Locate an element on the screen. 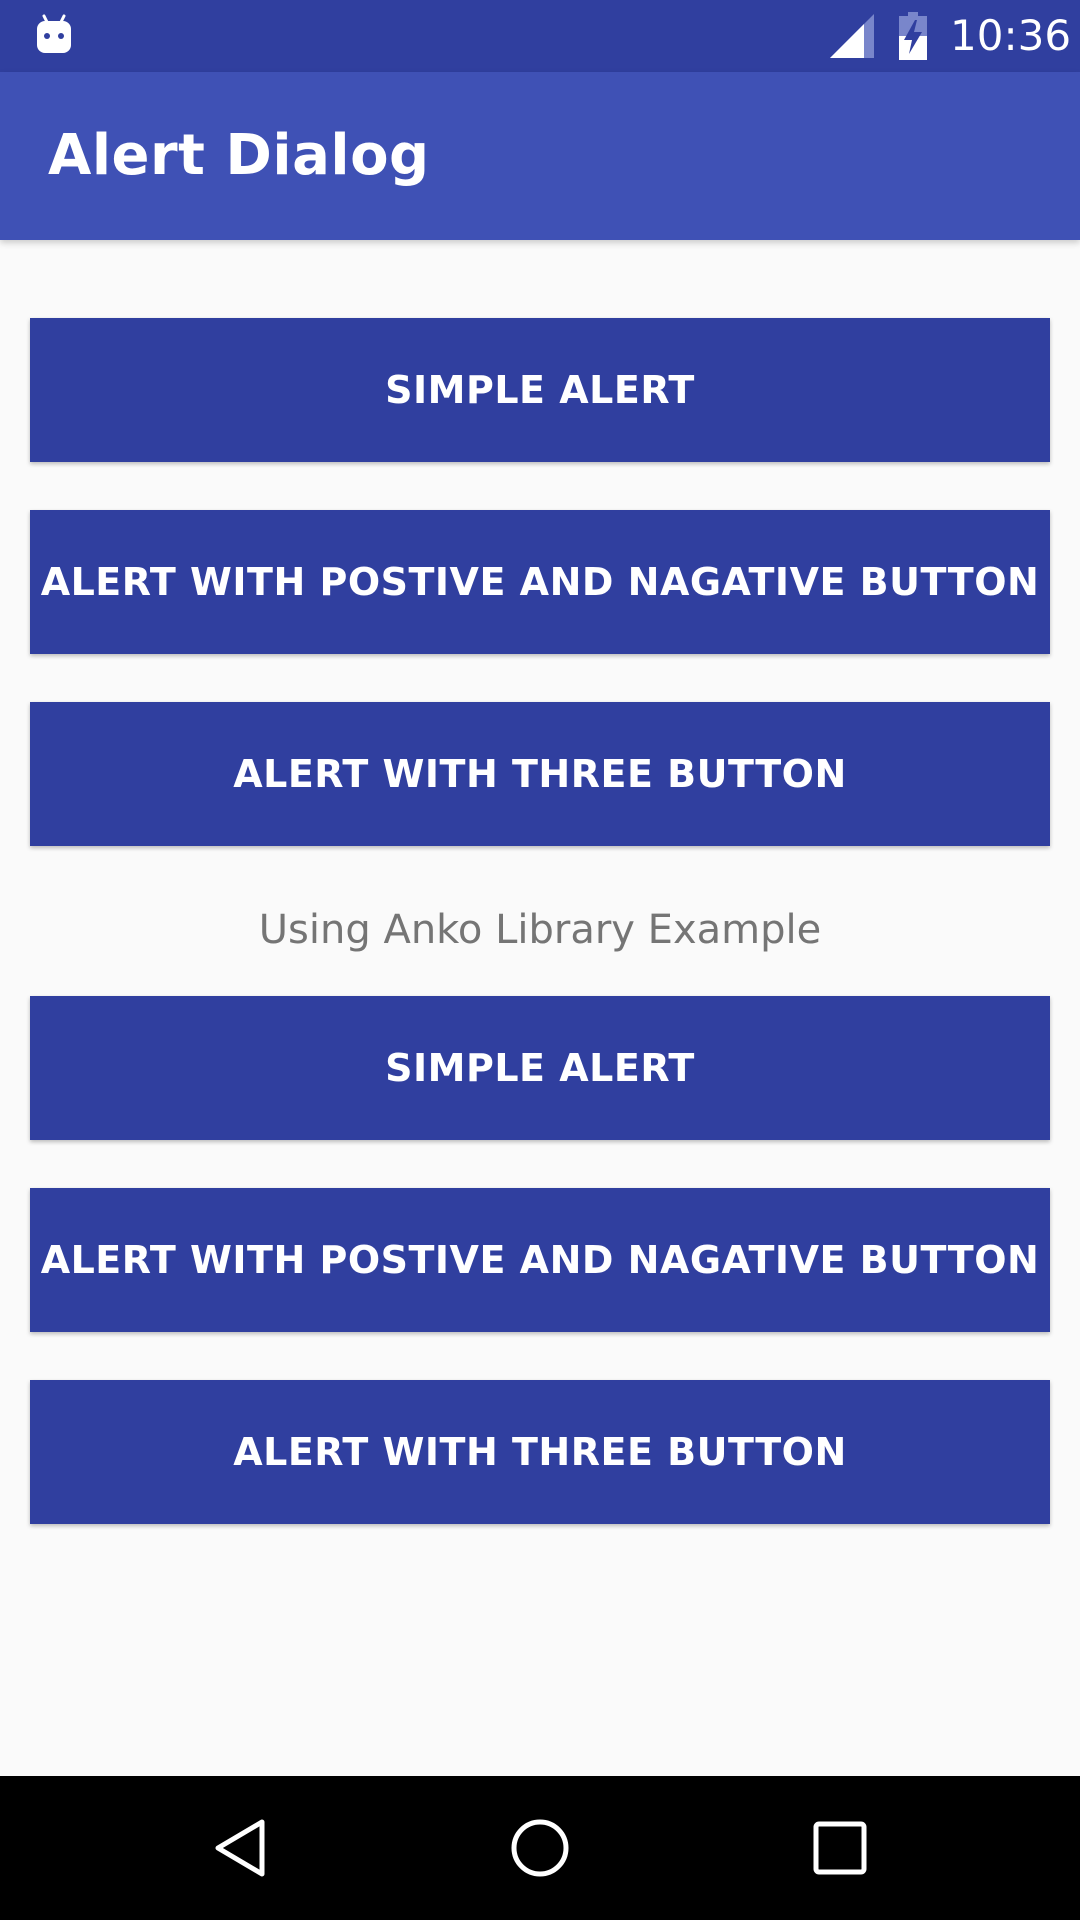 This screenshot has width=1080, height=1920. anko-three-button-alert-button: ALERT WITH THREE BUTTON is located at coordinates (540, 1452).